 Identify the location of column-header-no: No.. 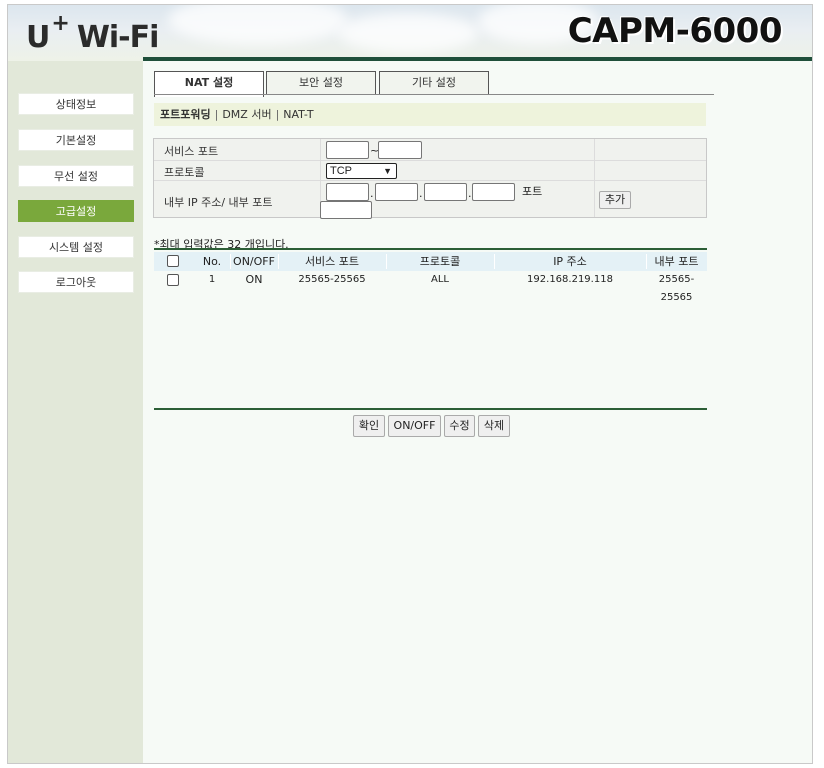
(212, 261).